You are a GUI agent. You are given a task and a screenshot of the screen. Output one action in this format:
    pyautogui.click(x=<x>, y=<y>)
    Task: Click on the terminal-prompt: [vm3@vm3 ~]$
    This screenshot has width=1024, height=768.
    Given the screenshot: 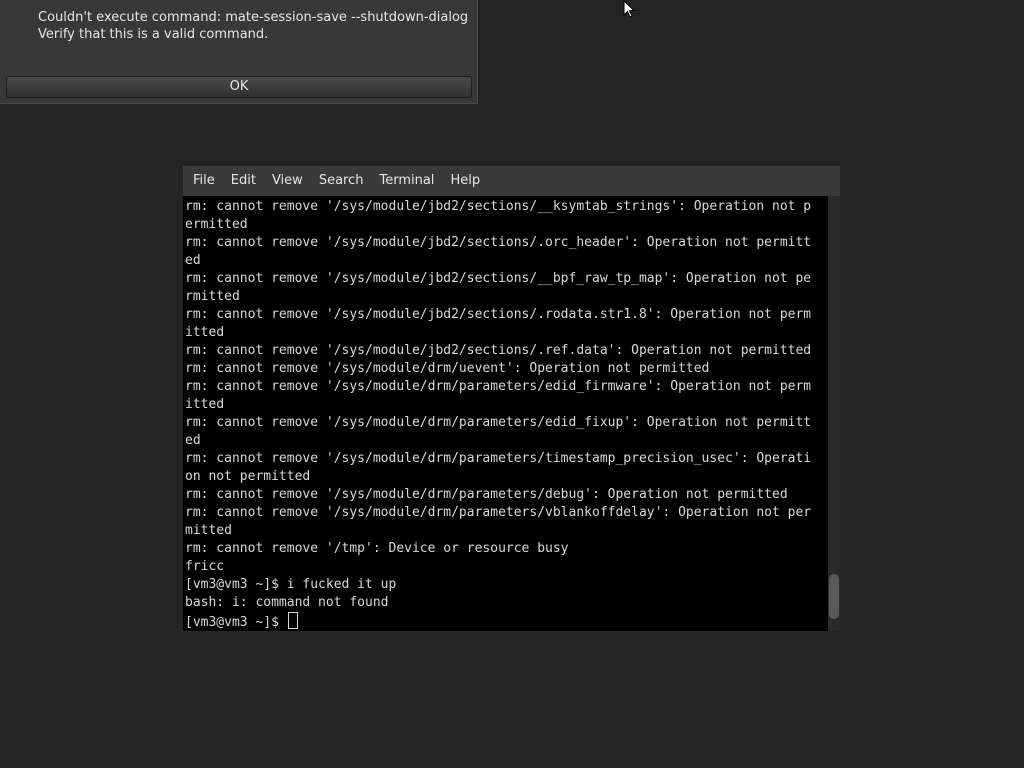 What is the action you would take?
    pyautogui.click(x=236, y=622)
    